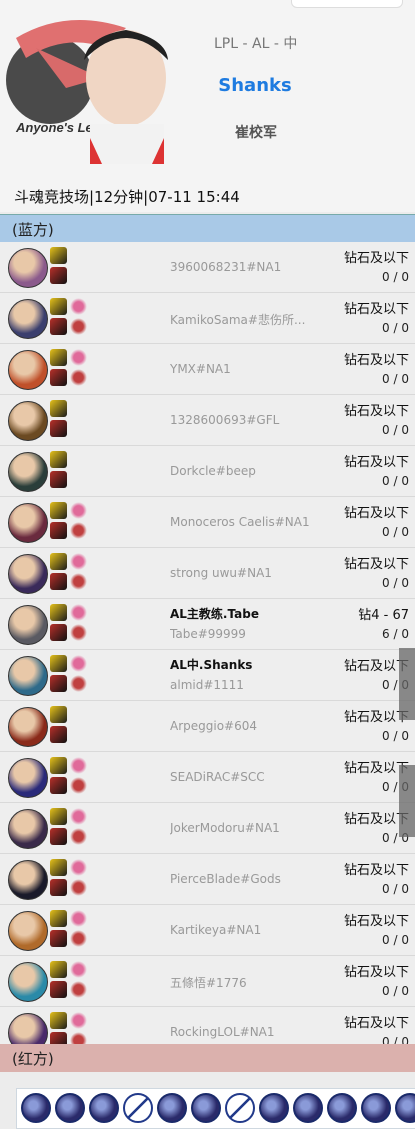 The height and width of the screenshot is (1129, 415). What do you see at coordinates (242, 685) in the screenshot?
I see `player-name: almid#1111` at bounding box center [242, 685].